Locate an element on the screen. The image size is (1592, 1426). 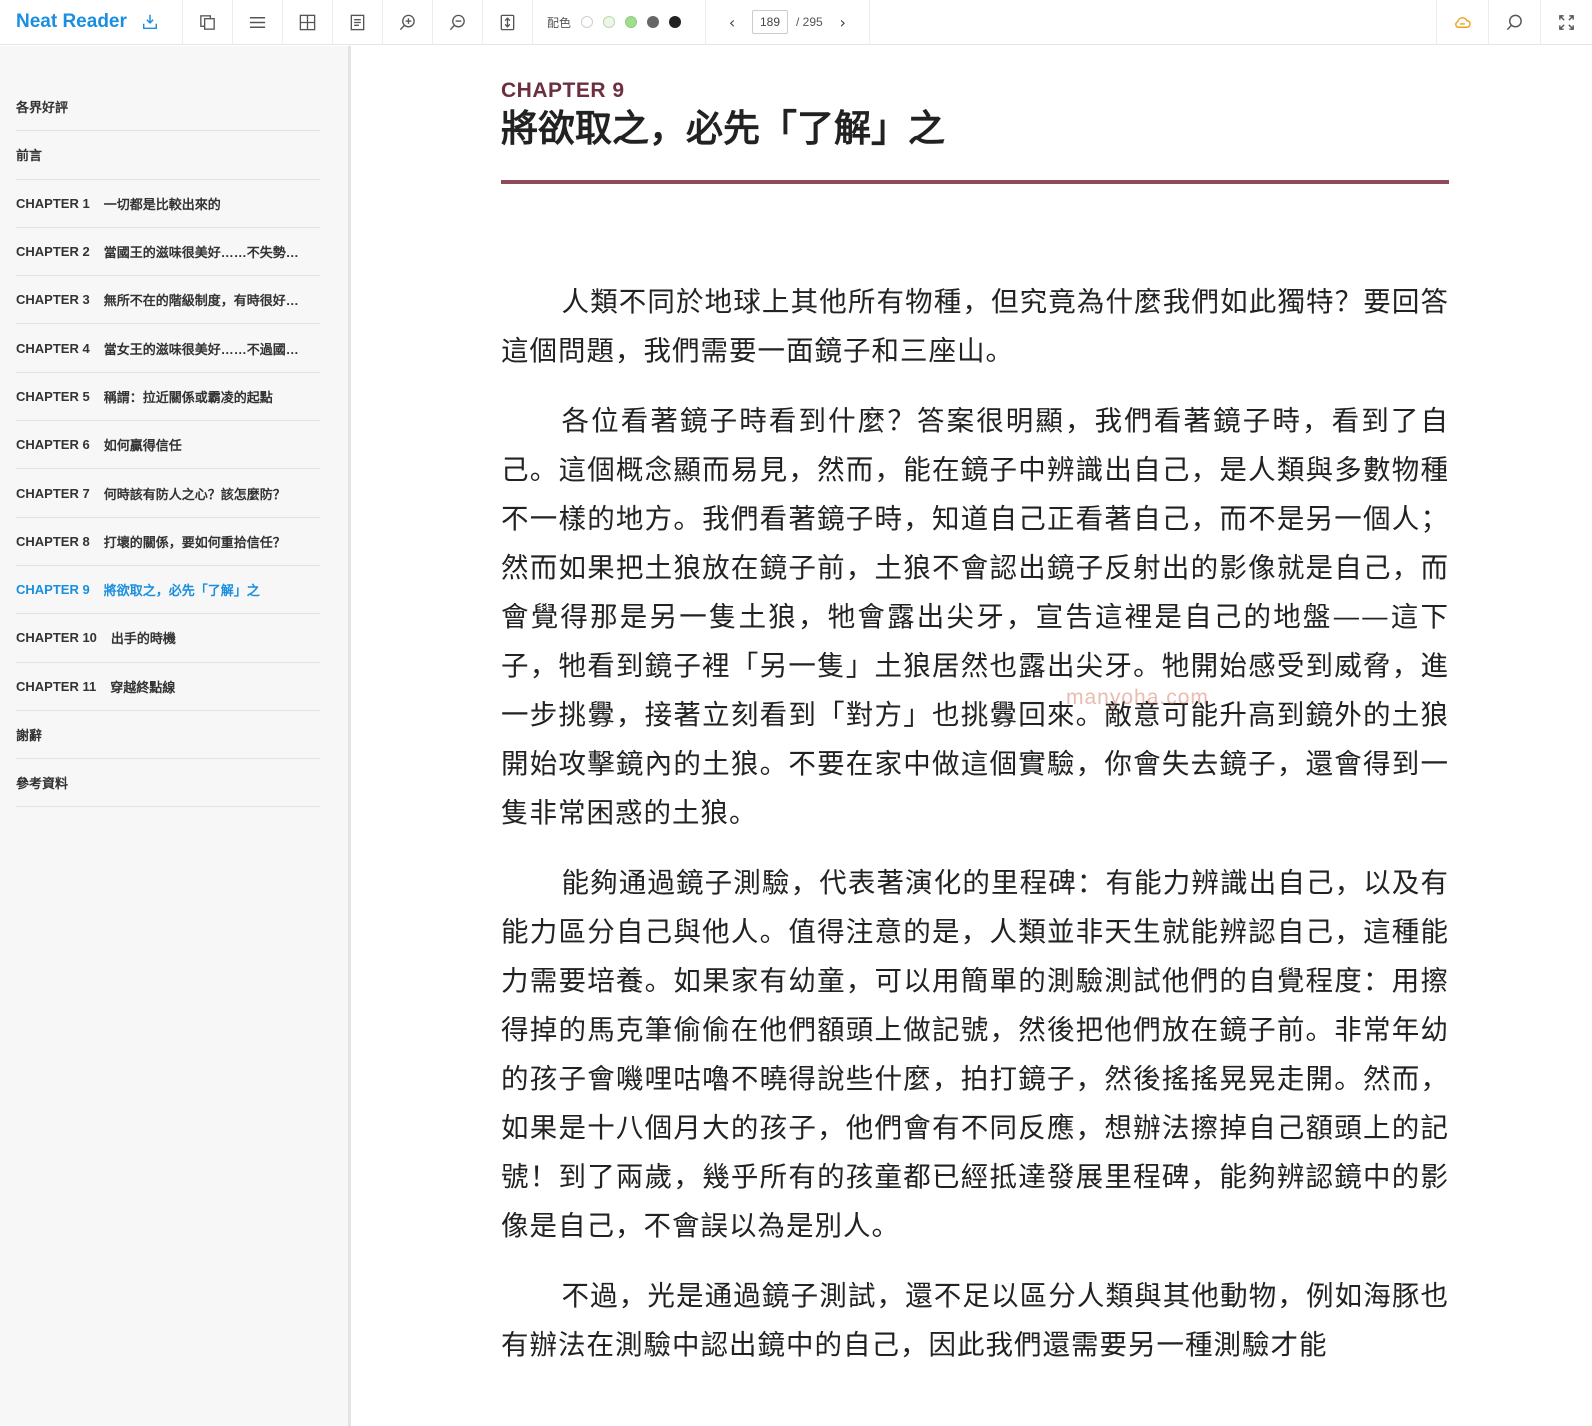
bookshelf-button is located at coordinates (208, 22).